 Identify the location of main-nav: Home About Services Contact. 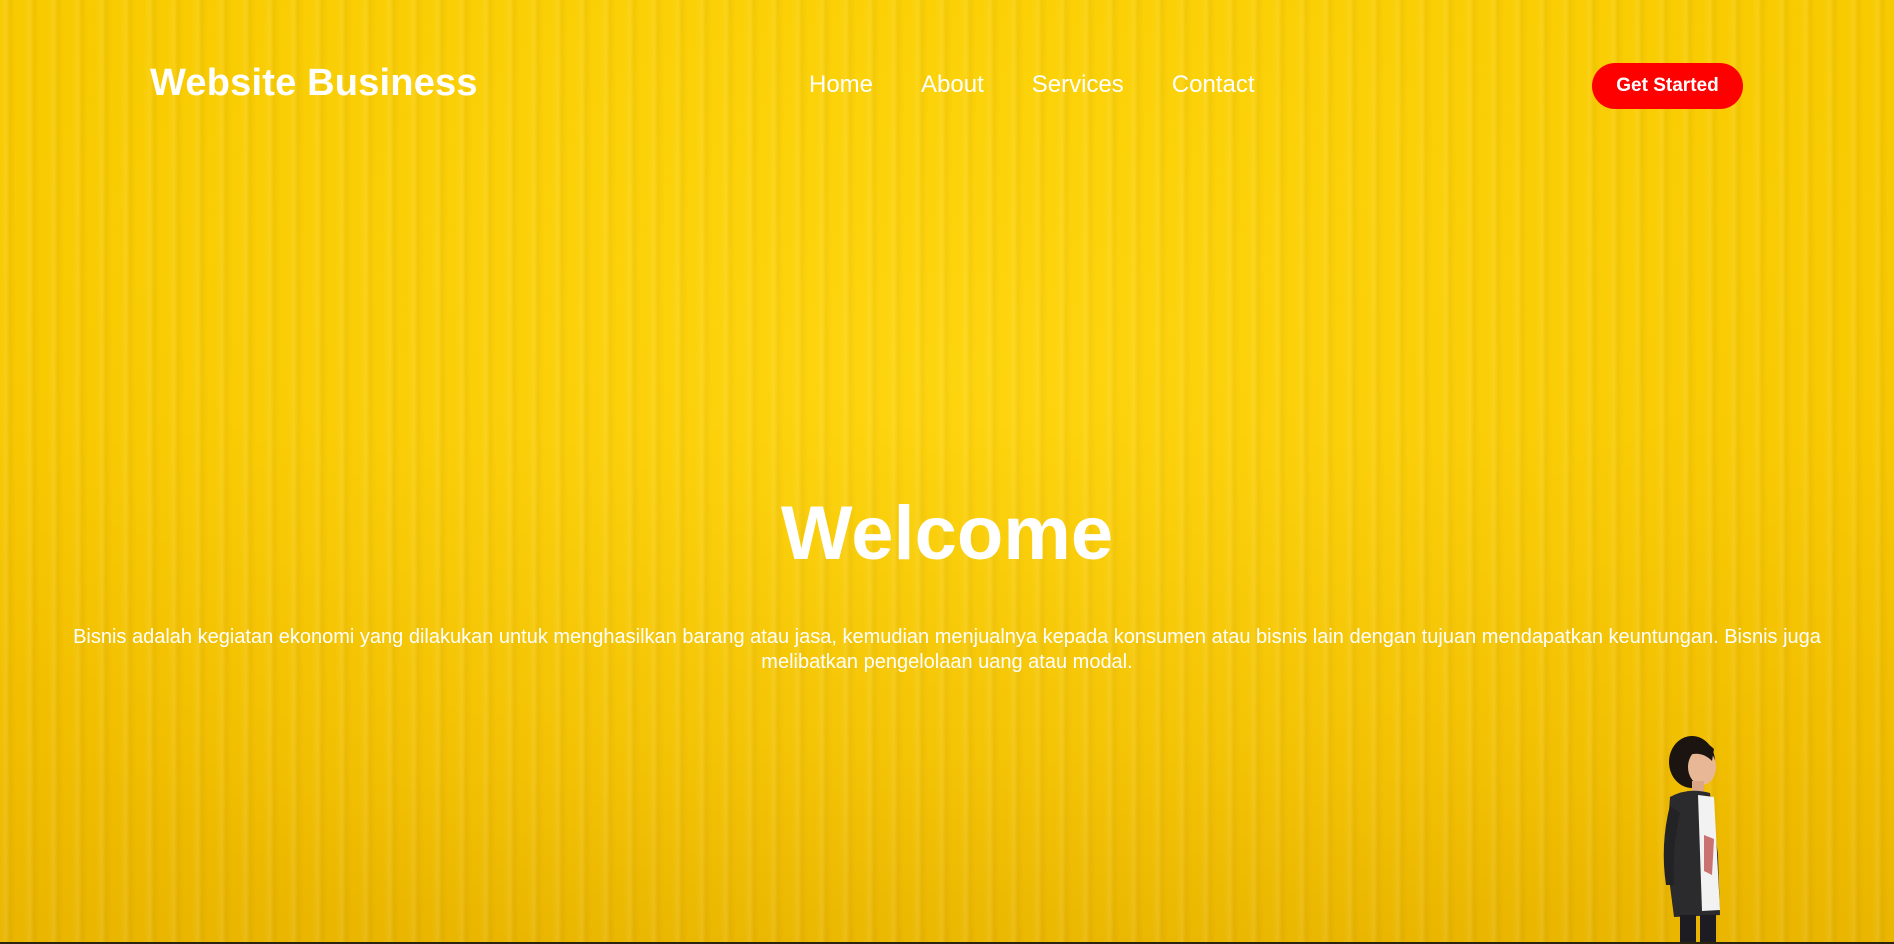
(1032, 85).